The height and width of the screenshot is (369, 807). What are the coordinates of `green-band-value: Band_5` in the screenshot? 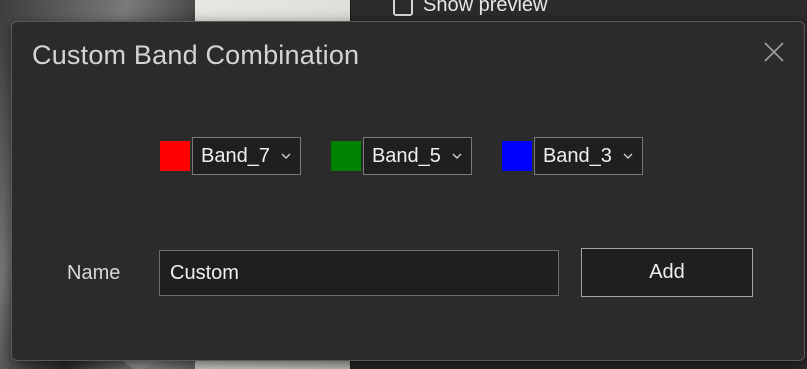 It's located at (406, 155).